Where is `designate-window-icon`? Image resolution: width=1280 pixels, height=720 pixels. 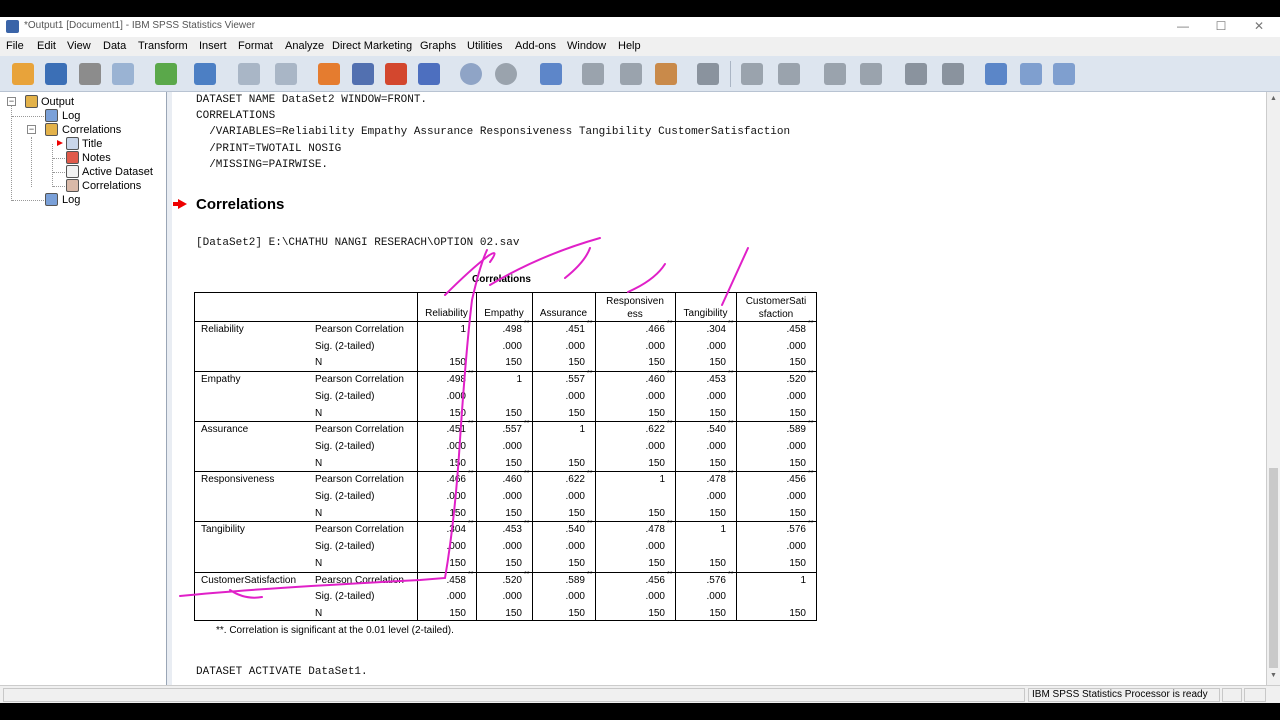 designate-window-icon is located at coordinates (593, 74).